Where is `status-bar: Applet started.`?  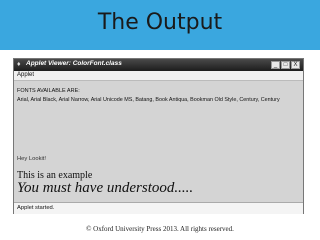 status-bar: Applet started. is located at coordinates (158, 208).